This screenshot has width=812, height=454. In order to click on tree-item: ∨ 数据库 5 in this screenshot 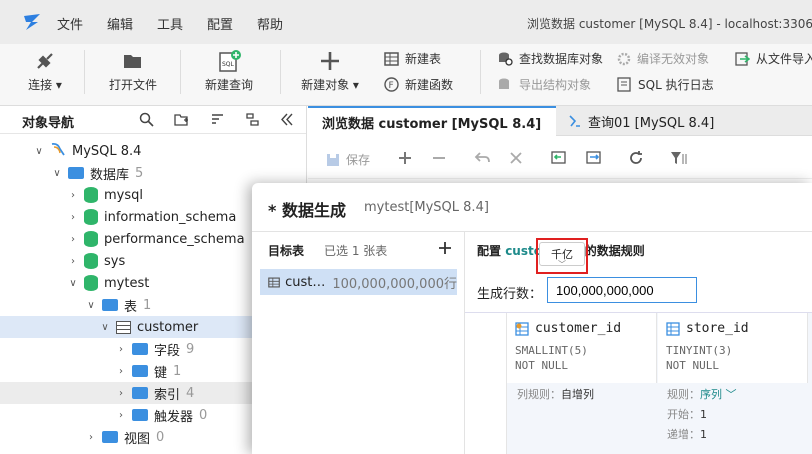, I will do `click(153, 173)`.